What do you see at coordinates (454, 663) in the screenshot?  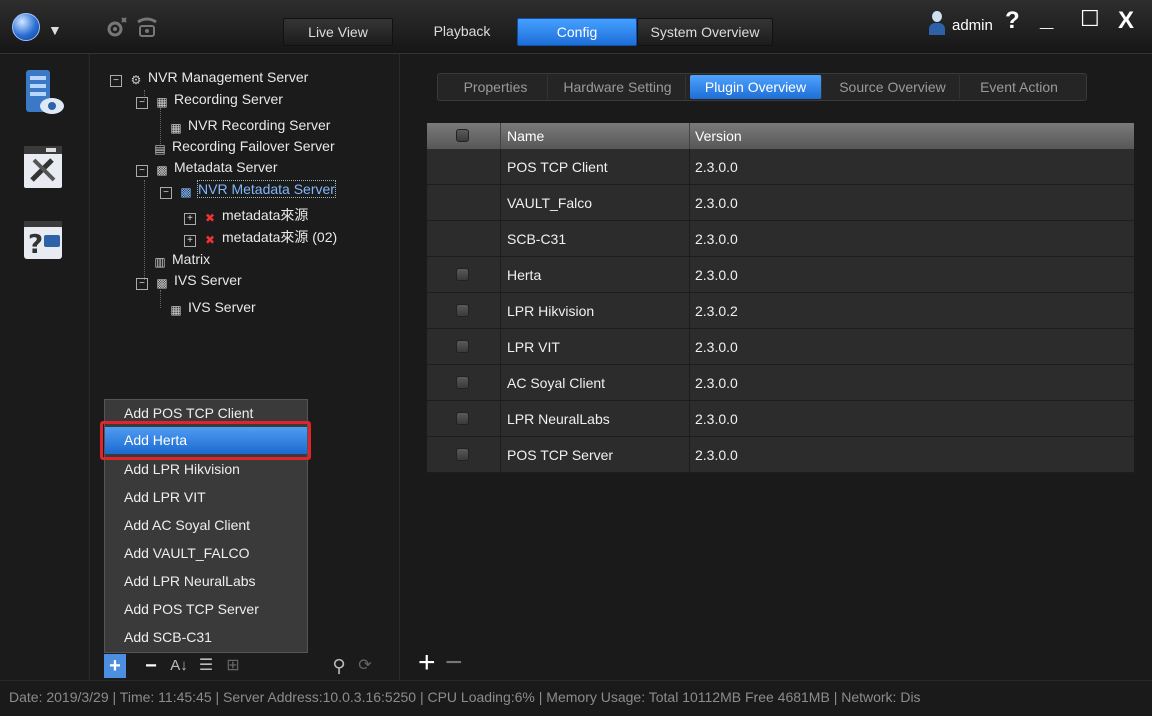 I see `remove-plugin-button: −` at bounding box center [454, 663].